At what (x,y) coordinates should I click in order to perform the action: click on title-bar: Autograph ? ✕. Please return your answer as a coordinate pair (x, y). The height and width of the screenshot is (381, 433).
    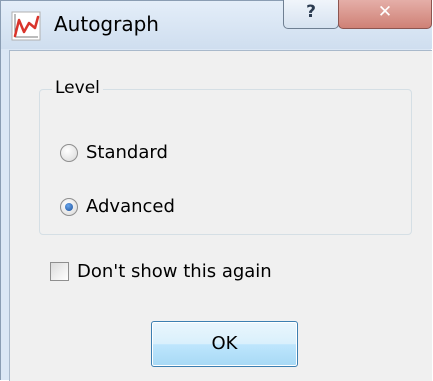
    Looking at the image, I should click on (216, 24).